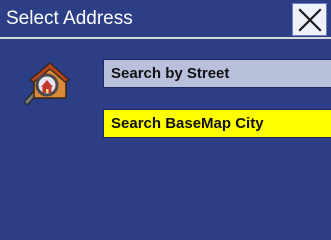 The width and height of the screenshot is (331, 240). What do you see at coordinates (69, 18) in the screenshot?
I see `page-title: Select Address` at bounding box center [69, 18].